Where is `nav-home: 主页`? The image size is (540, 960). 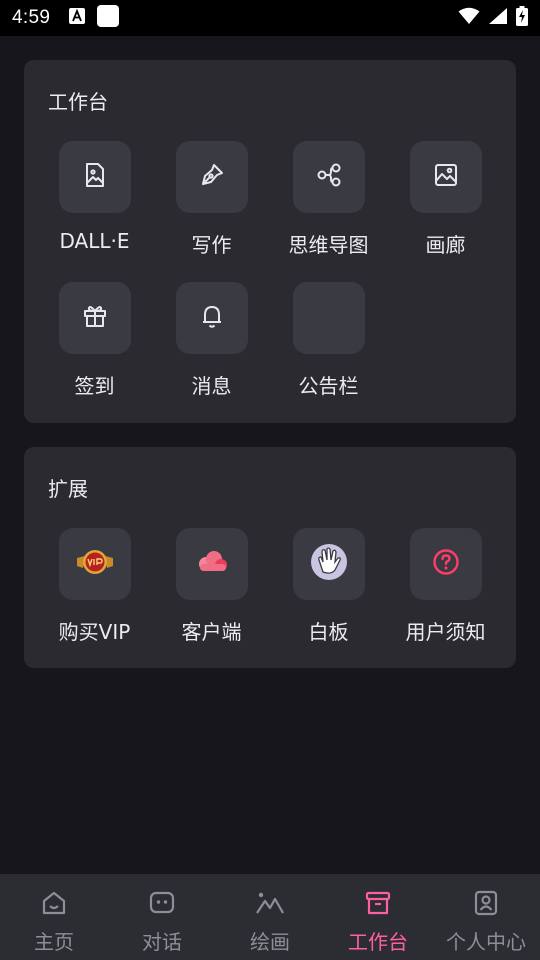 nav-home: 主页 is located at coordinates (54, 917).